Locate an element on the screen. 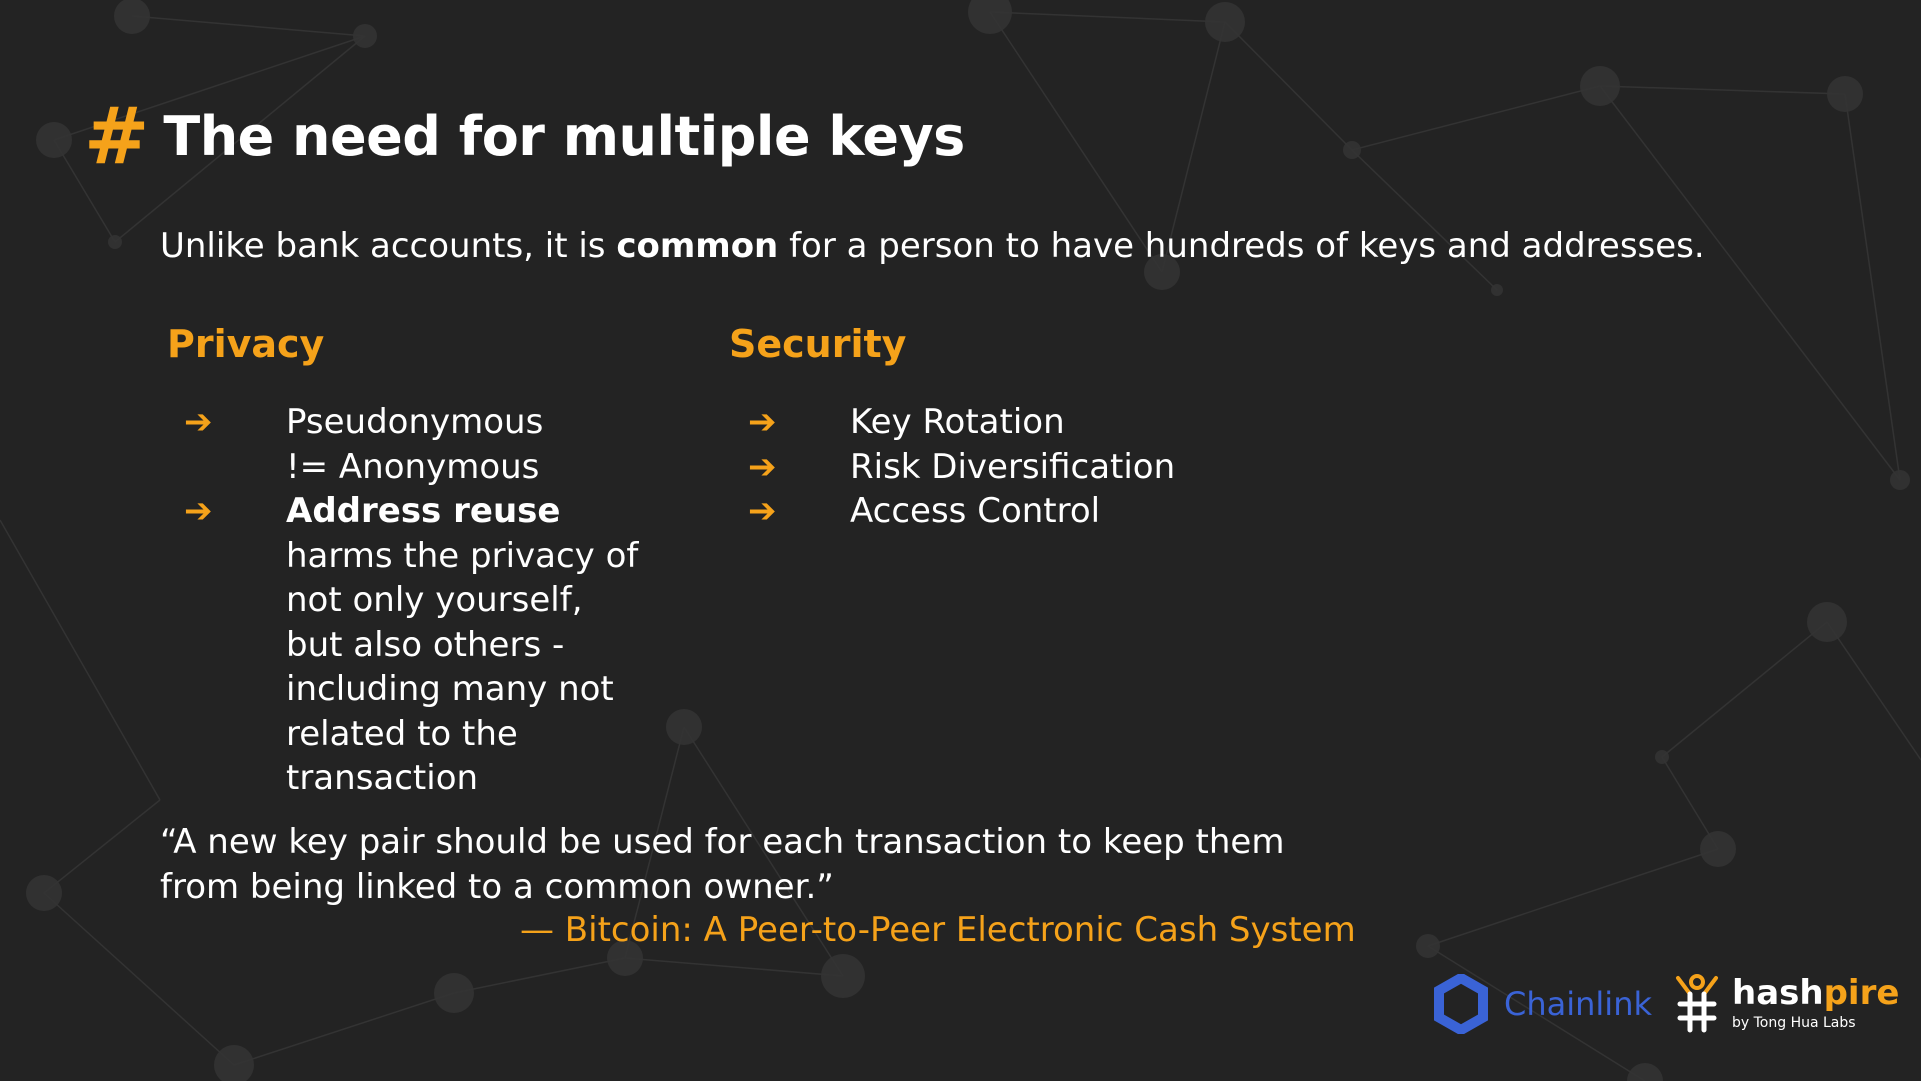 The height and width of the screenshot is (1081, 1921). security-item-risk-diversification: ➔ Risk Diversification is located at coordinates (1048, 467).